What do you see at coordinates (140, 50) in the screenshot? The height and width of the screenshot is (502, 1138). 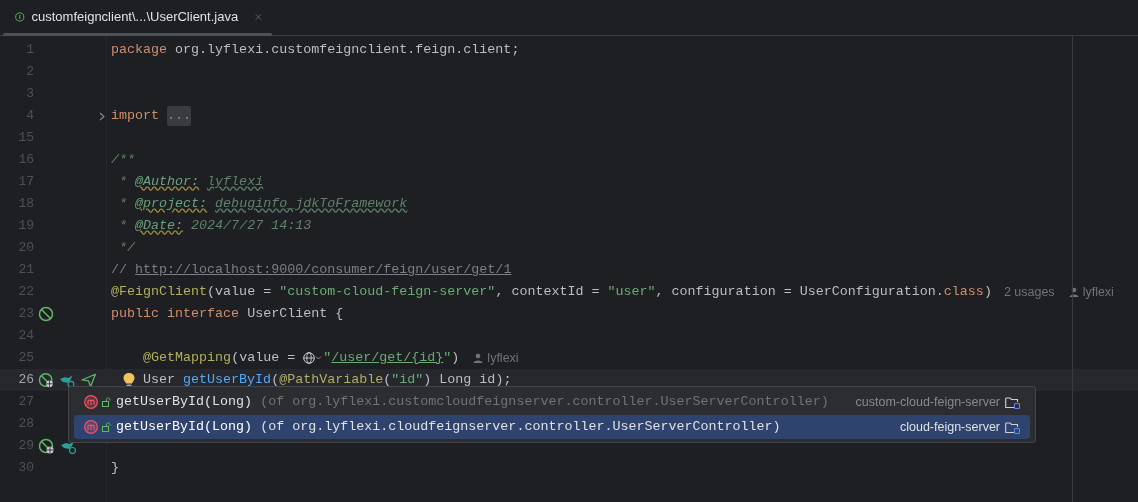 I see `keyword: package` at bounding box center [140, 50].